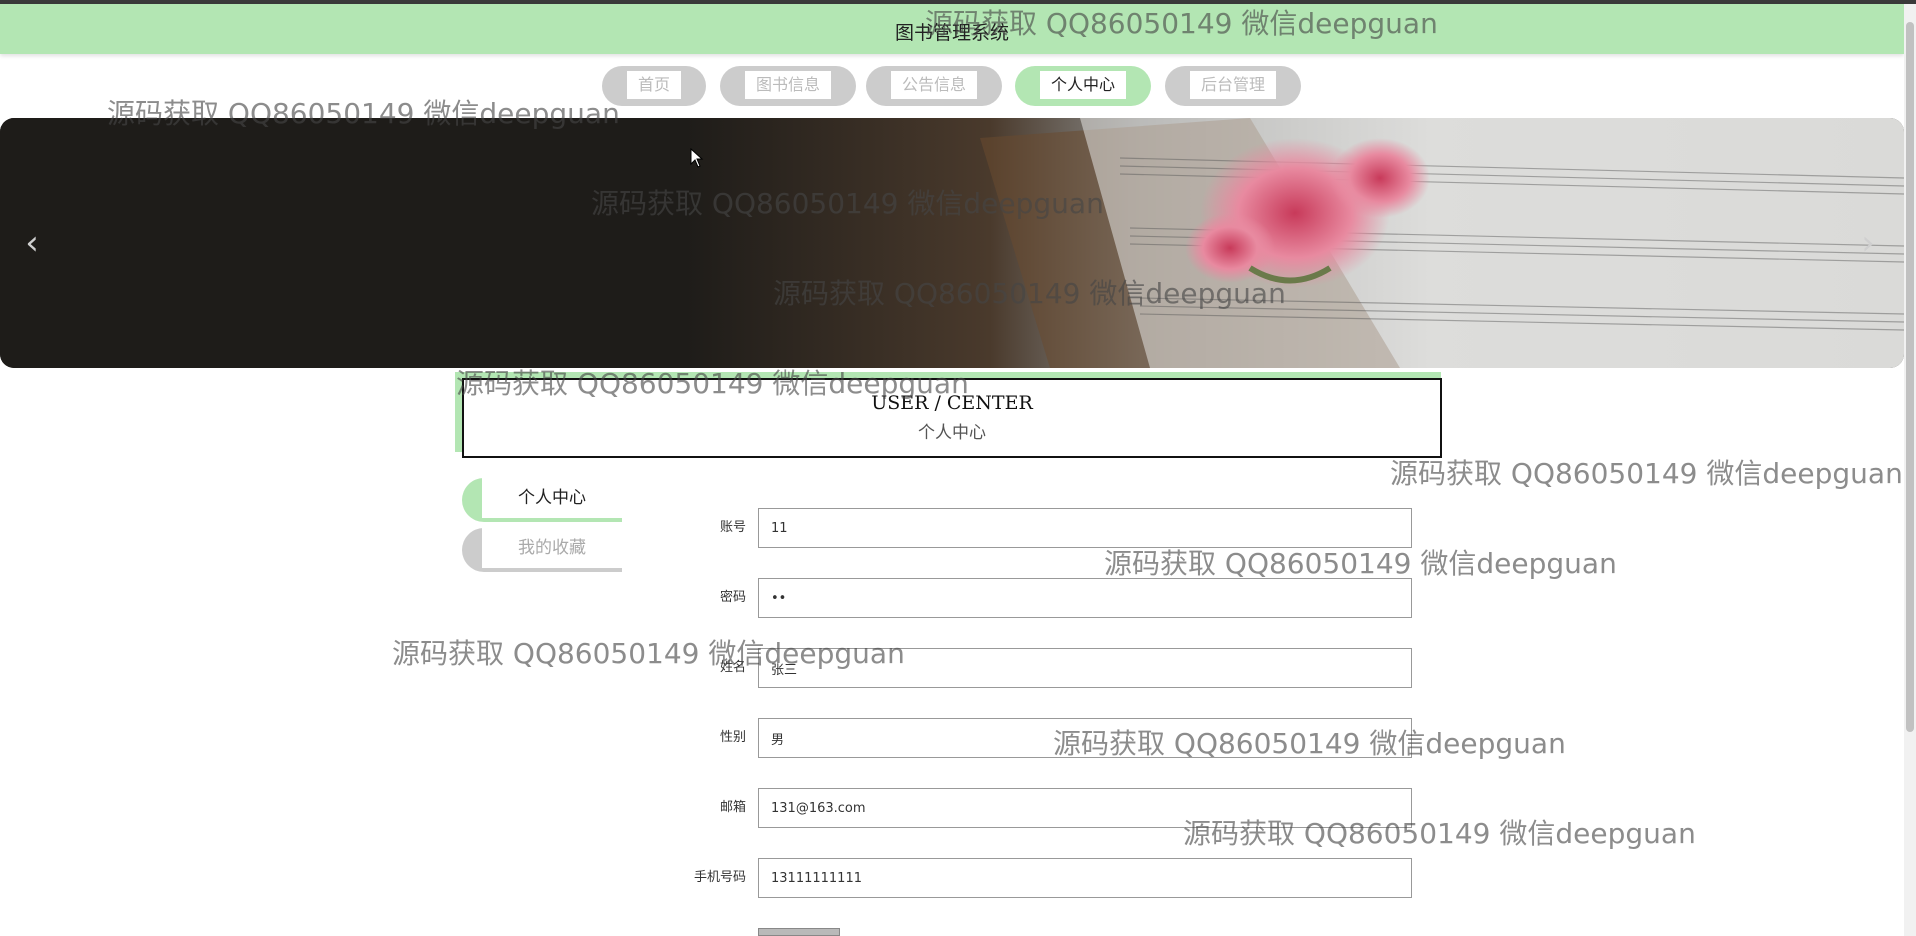  I want to click on account-label: 账号, so click(732, 527).